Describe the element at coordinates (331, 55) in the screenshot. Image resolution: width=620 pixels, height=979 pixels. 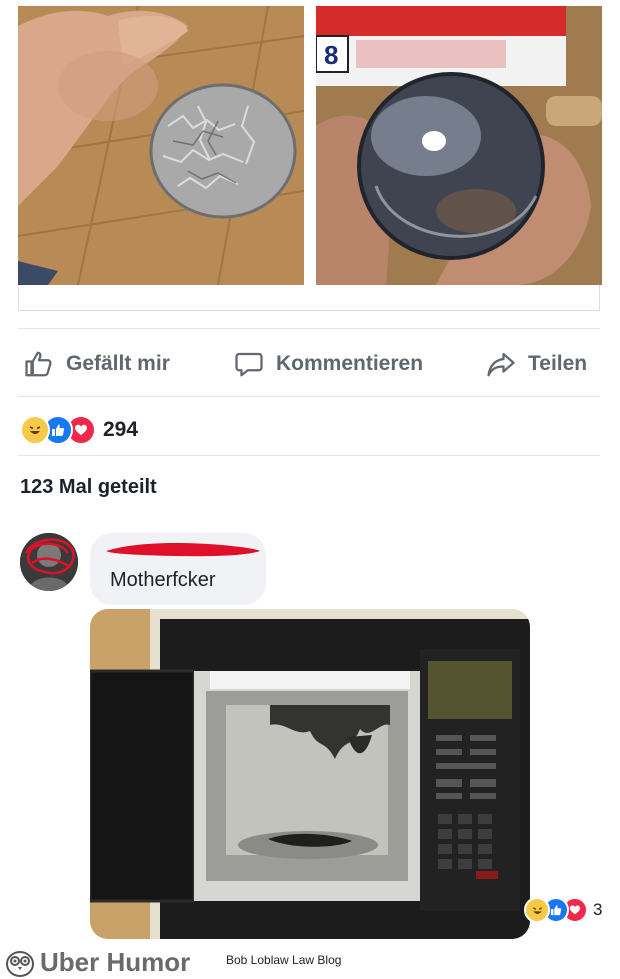
I see `svg-text: 8` at that location.